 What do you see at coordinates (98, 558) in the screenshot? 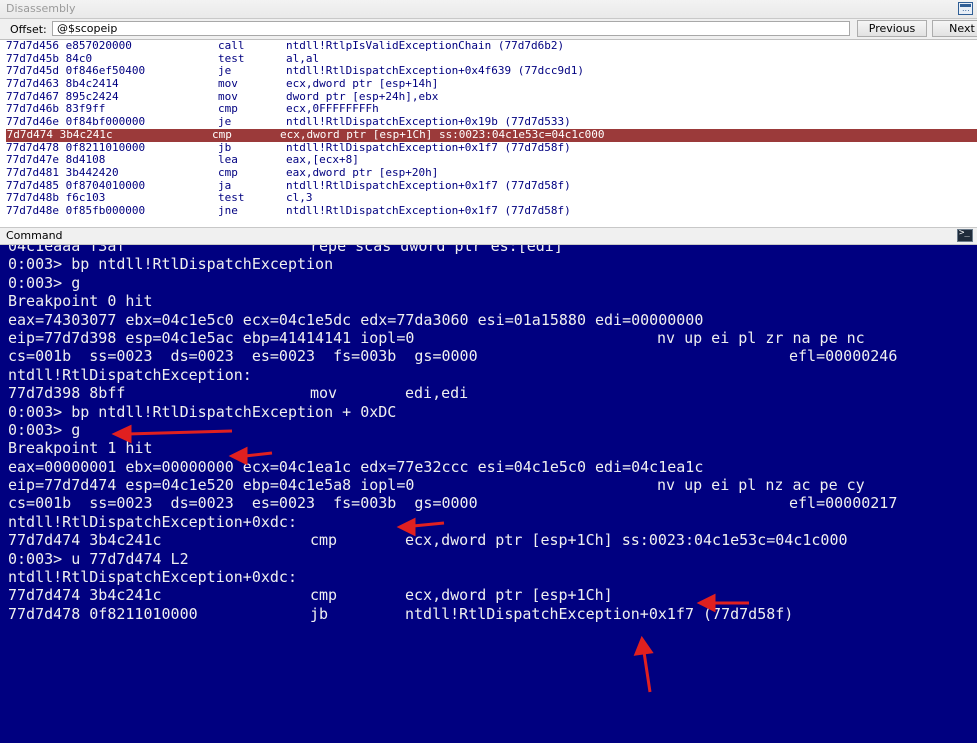
I see `command-text: 0:003> u 77d7d474 L2` at bounding box center [98, 558].